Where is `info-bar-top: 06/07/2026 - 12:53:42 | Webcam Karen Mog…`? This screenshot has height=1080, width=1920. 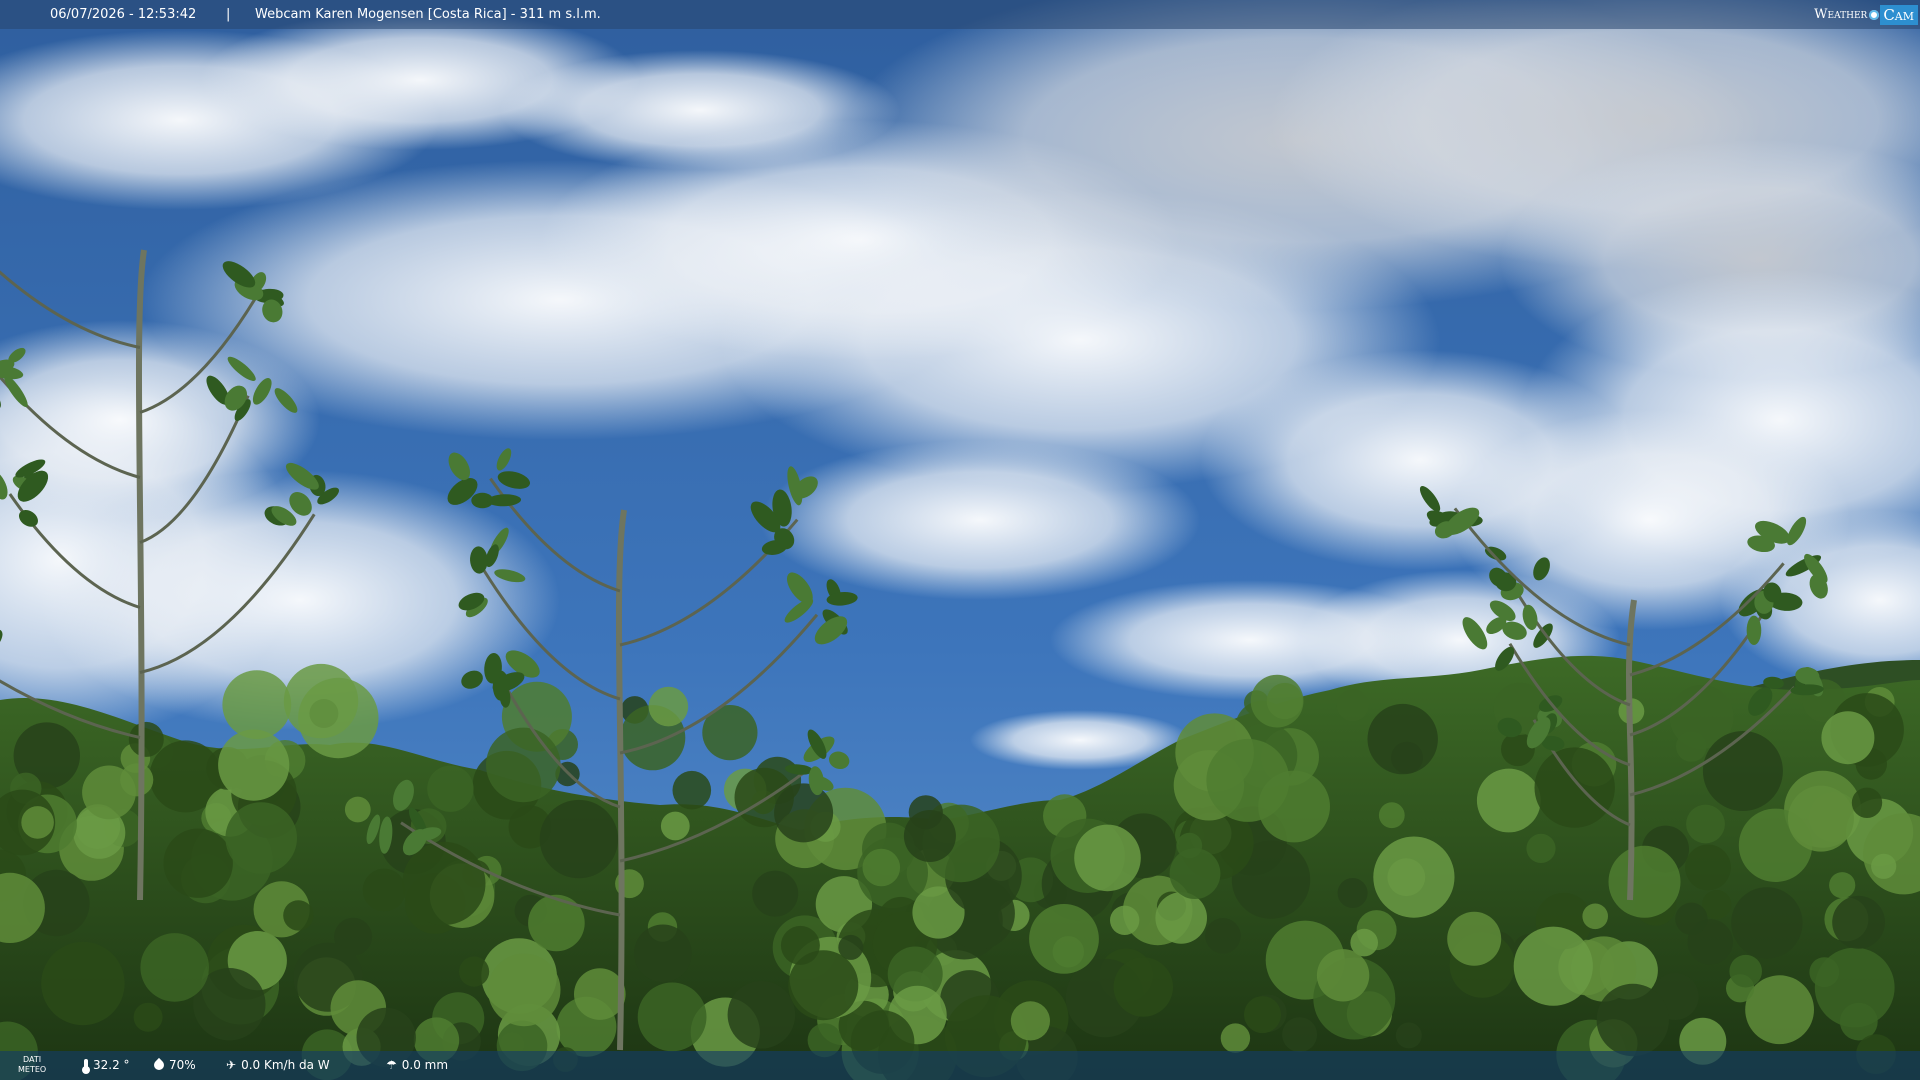 info-bar-top: 06/07/2026 - 12:53:42 | Webcam Karen Mog… is located at coordinates (960, 14).